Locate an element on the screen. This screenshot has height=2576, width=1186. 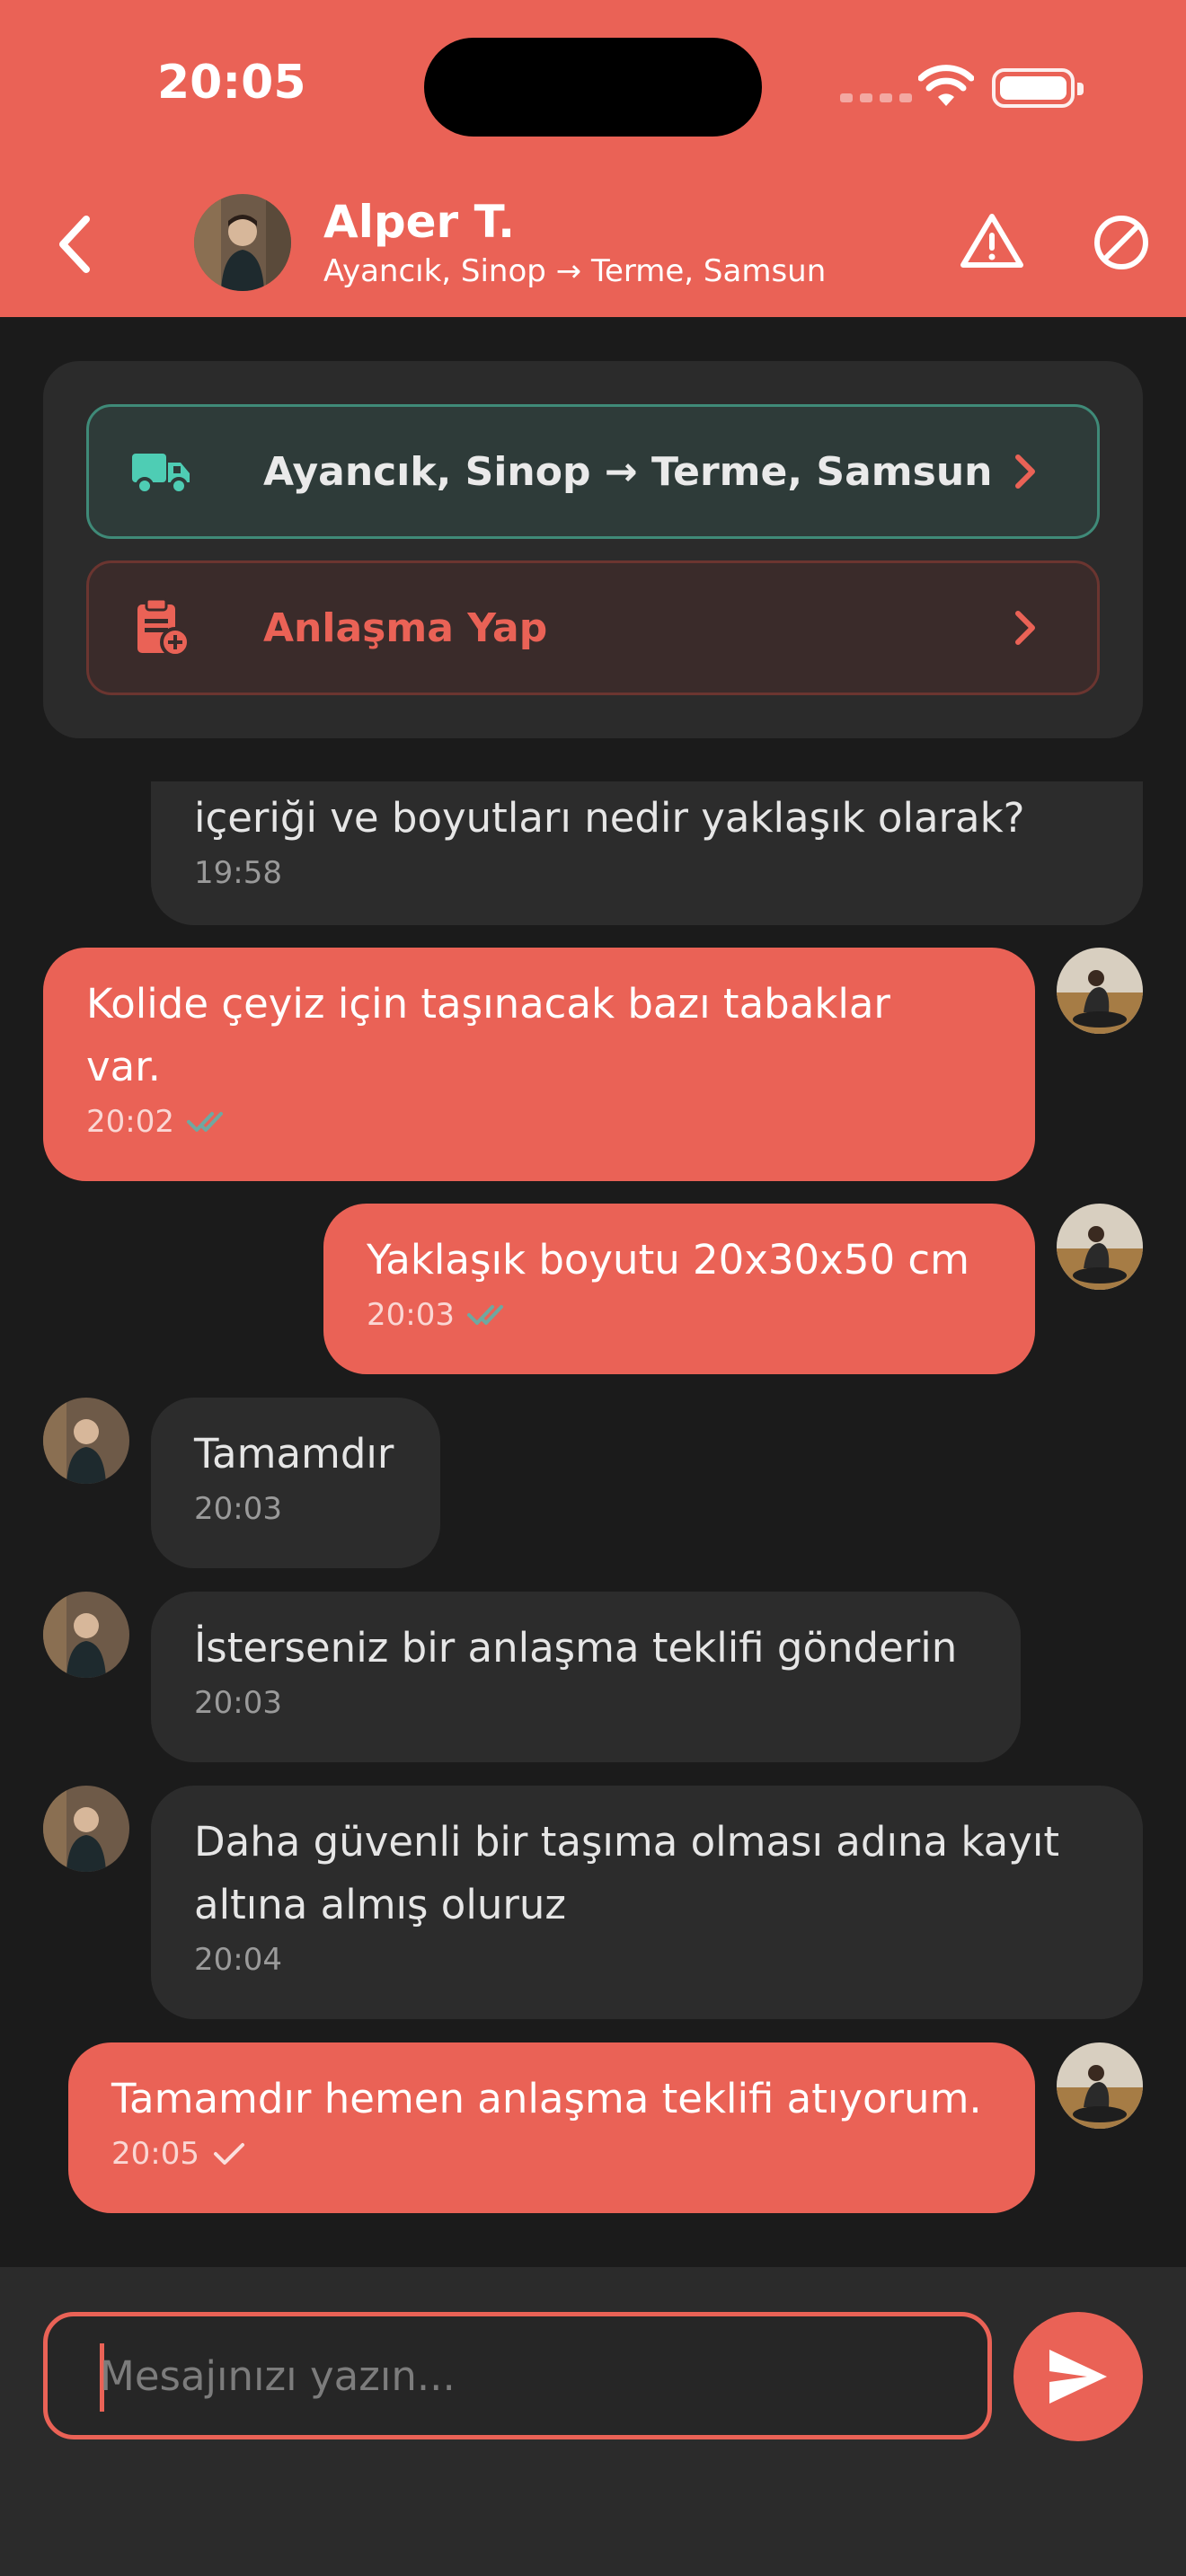
contact-route: Ayancık, Sinop → Terme, Samsun is located at coordinates (575, 271).